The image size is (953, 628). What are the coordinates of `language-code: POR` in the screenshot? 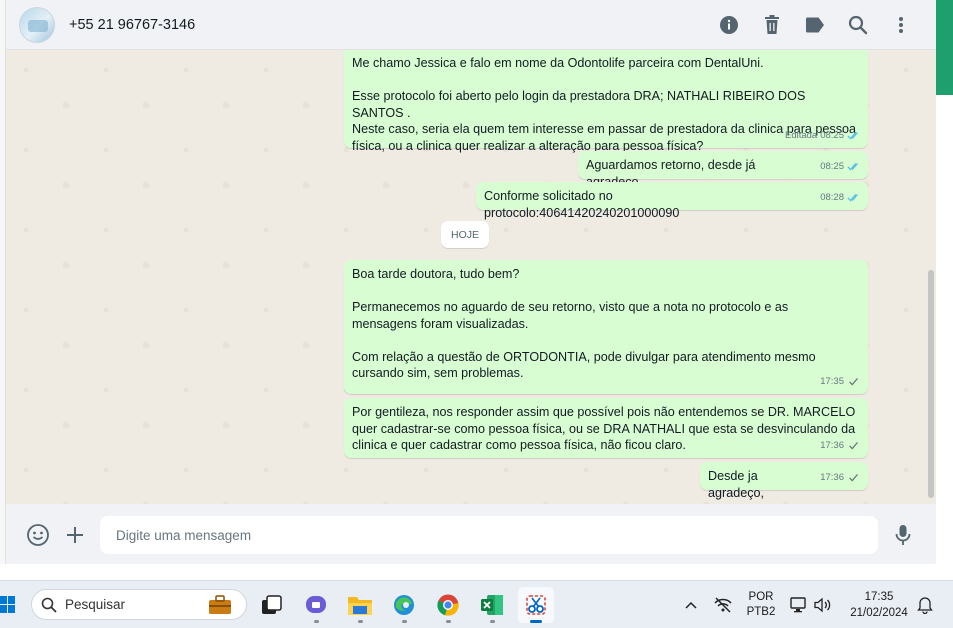 It's located at (761, 597).